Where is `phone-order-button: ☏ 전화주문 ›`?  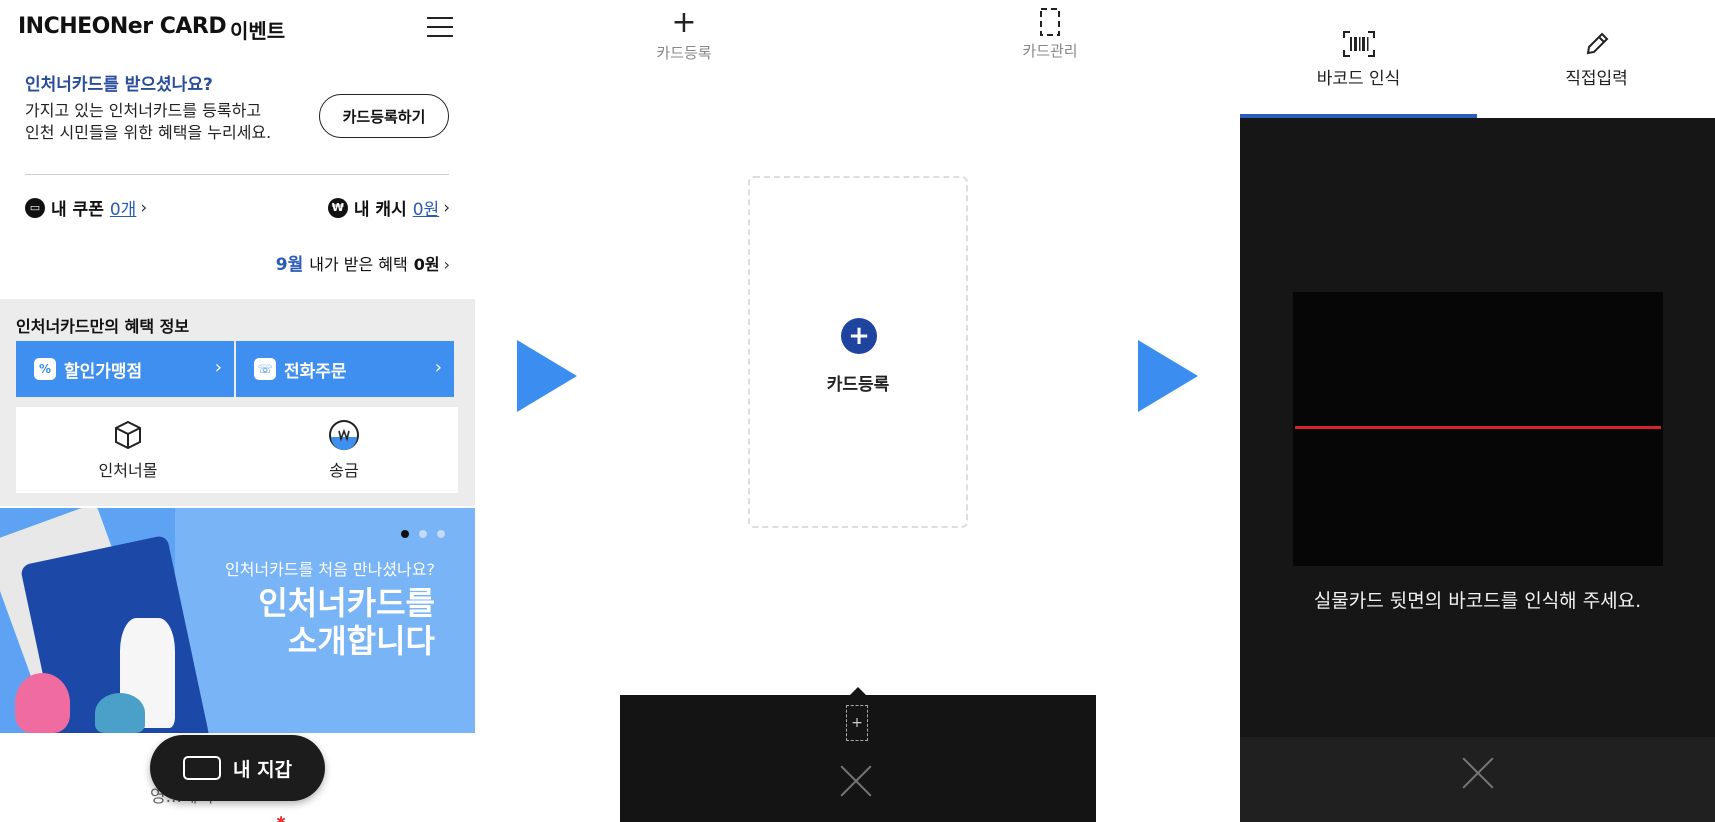
phone-order-button: ☏ 전화주문 › is located at coordinates (345, 369).